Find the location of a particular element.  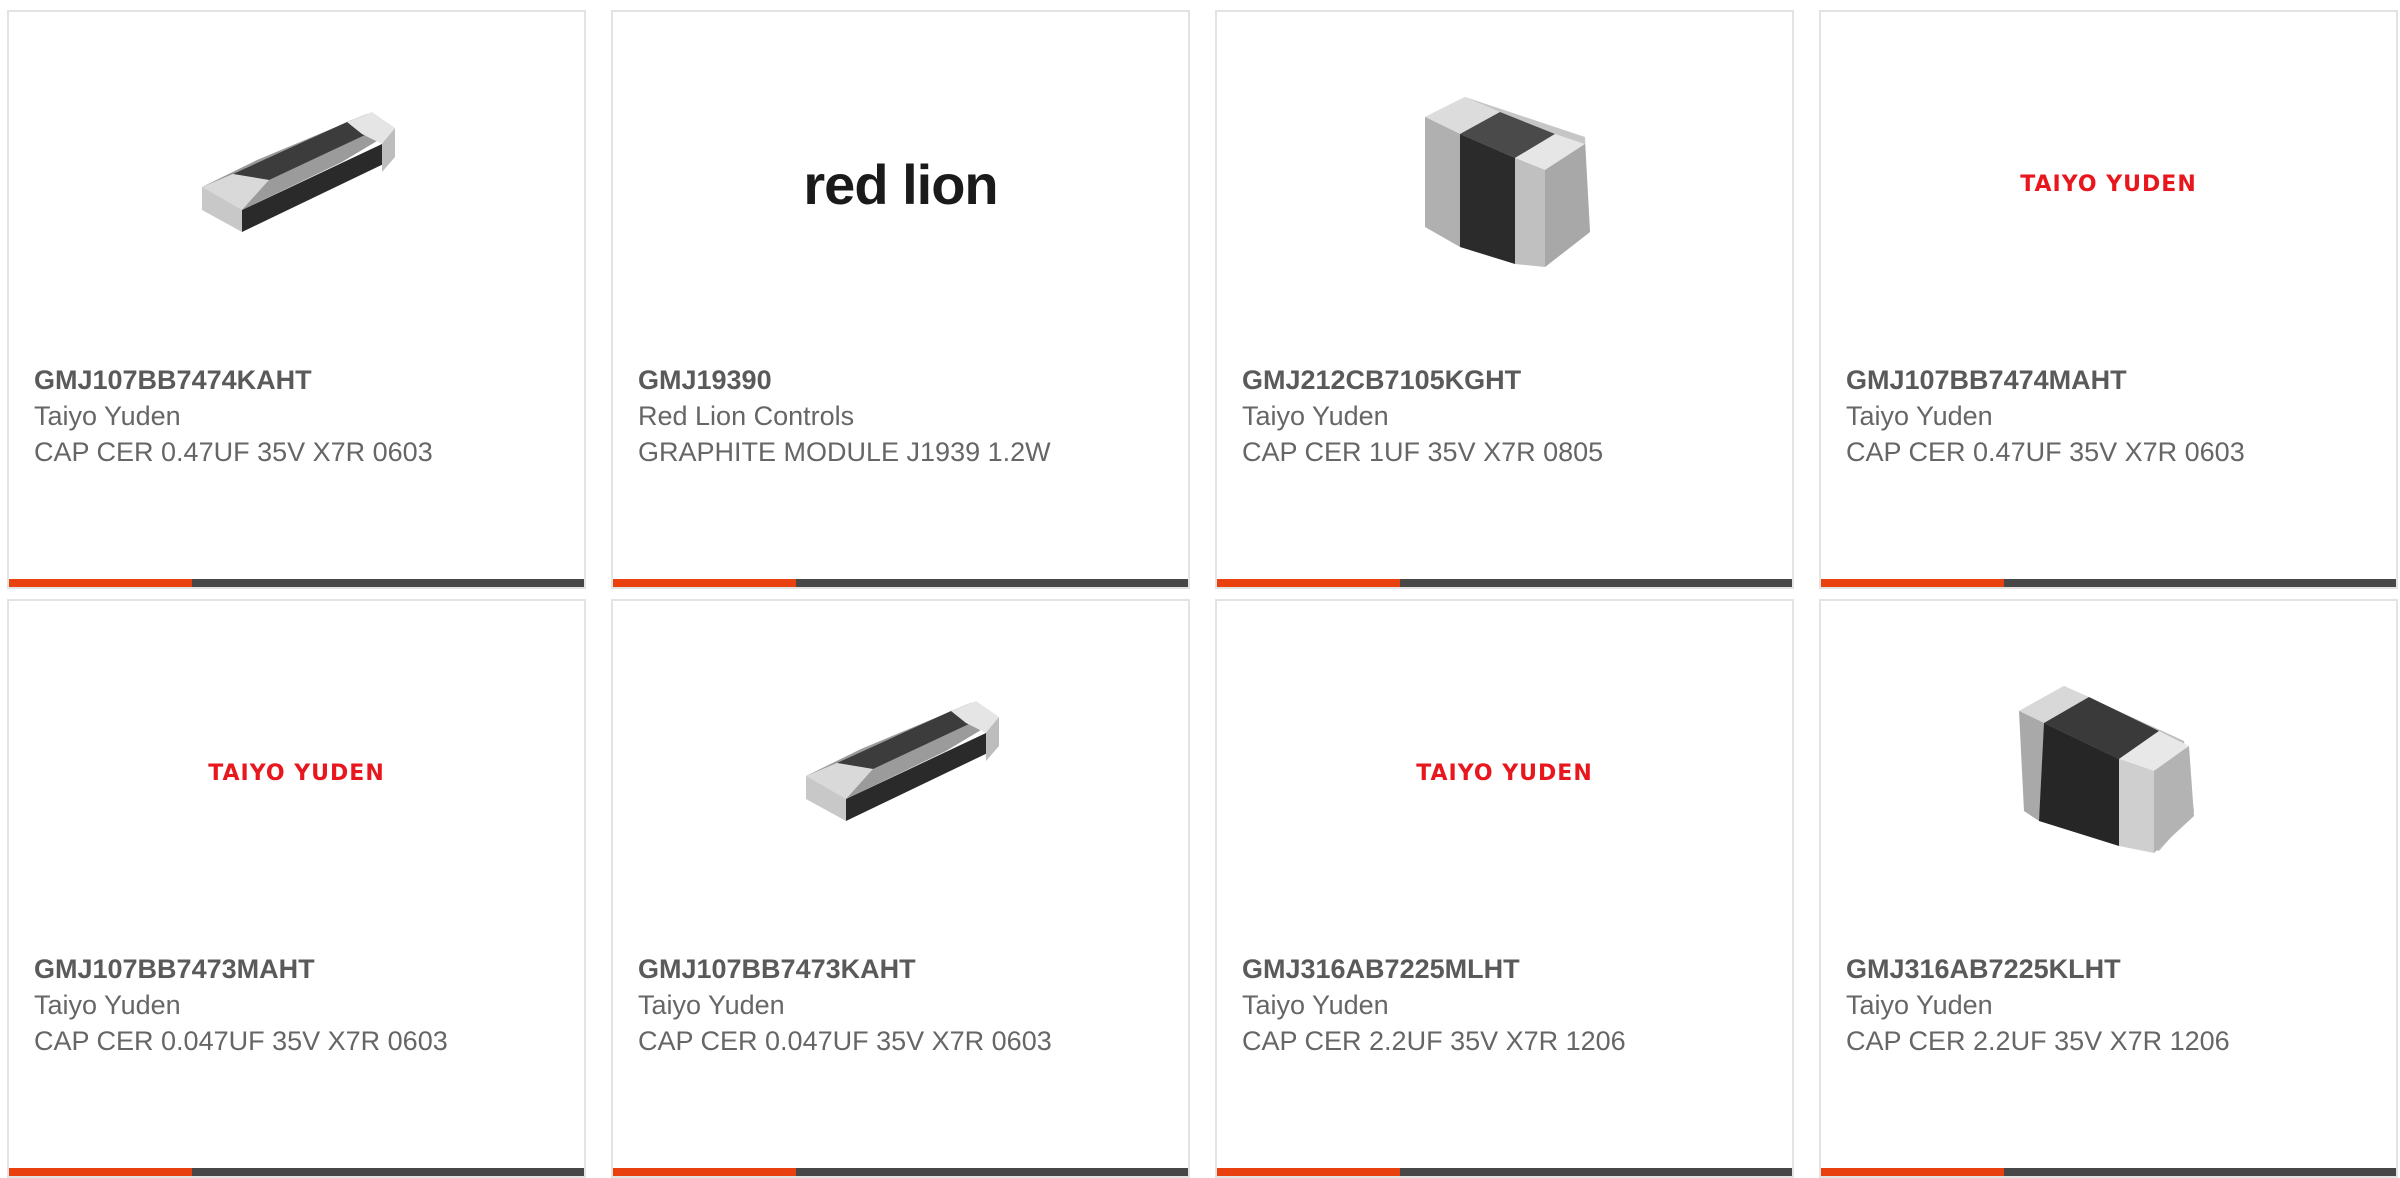

part-number: GMJ316AB7225KLHT is located at coordinates (2056, 969).